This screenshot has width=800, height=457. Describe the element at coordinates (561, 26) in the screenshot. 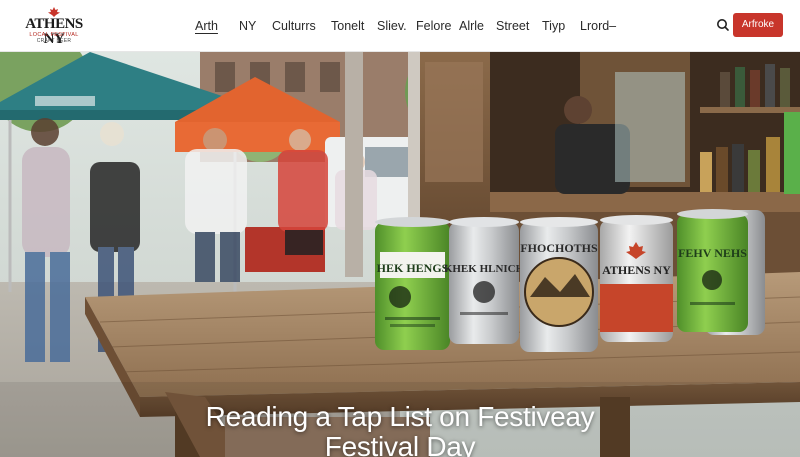

I see `nav-item-tiyp: Tiyp` at that location.